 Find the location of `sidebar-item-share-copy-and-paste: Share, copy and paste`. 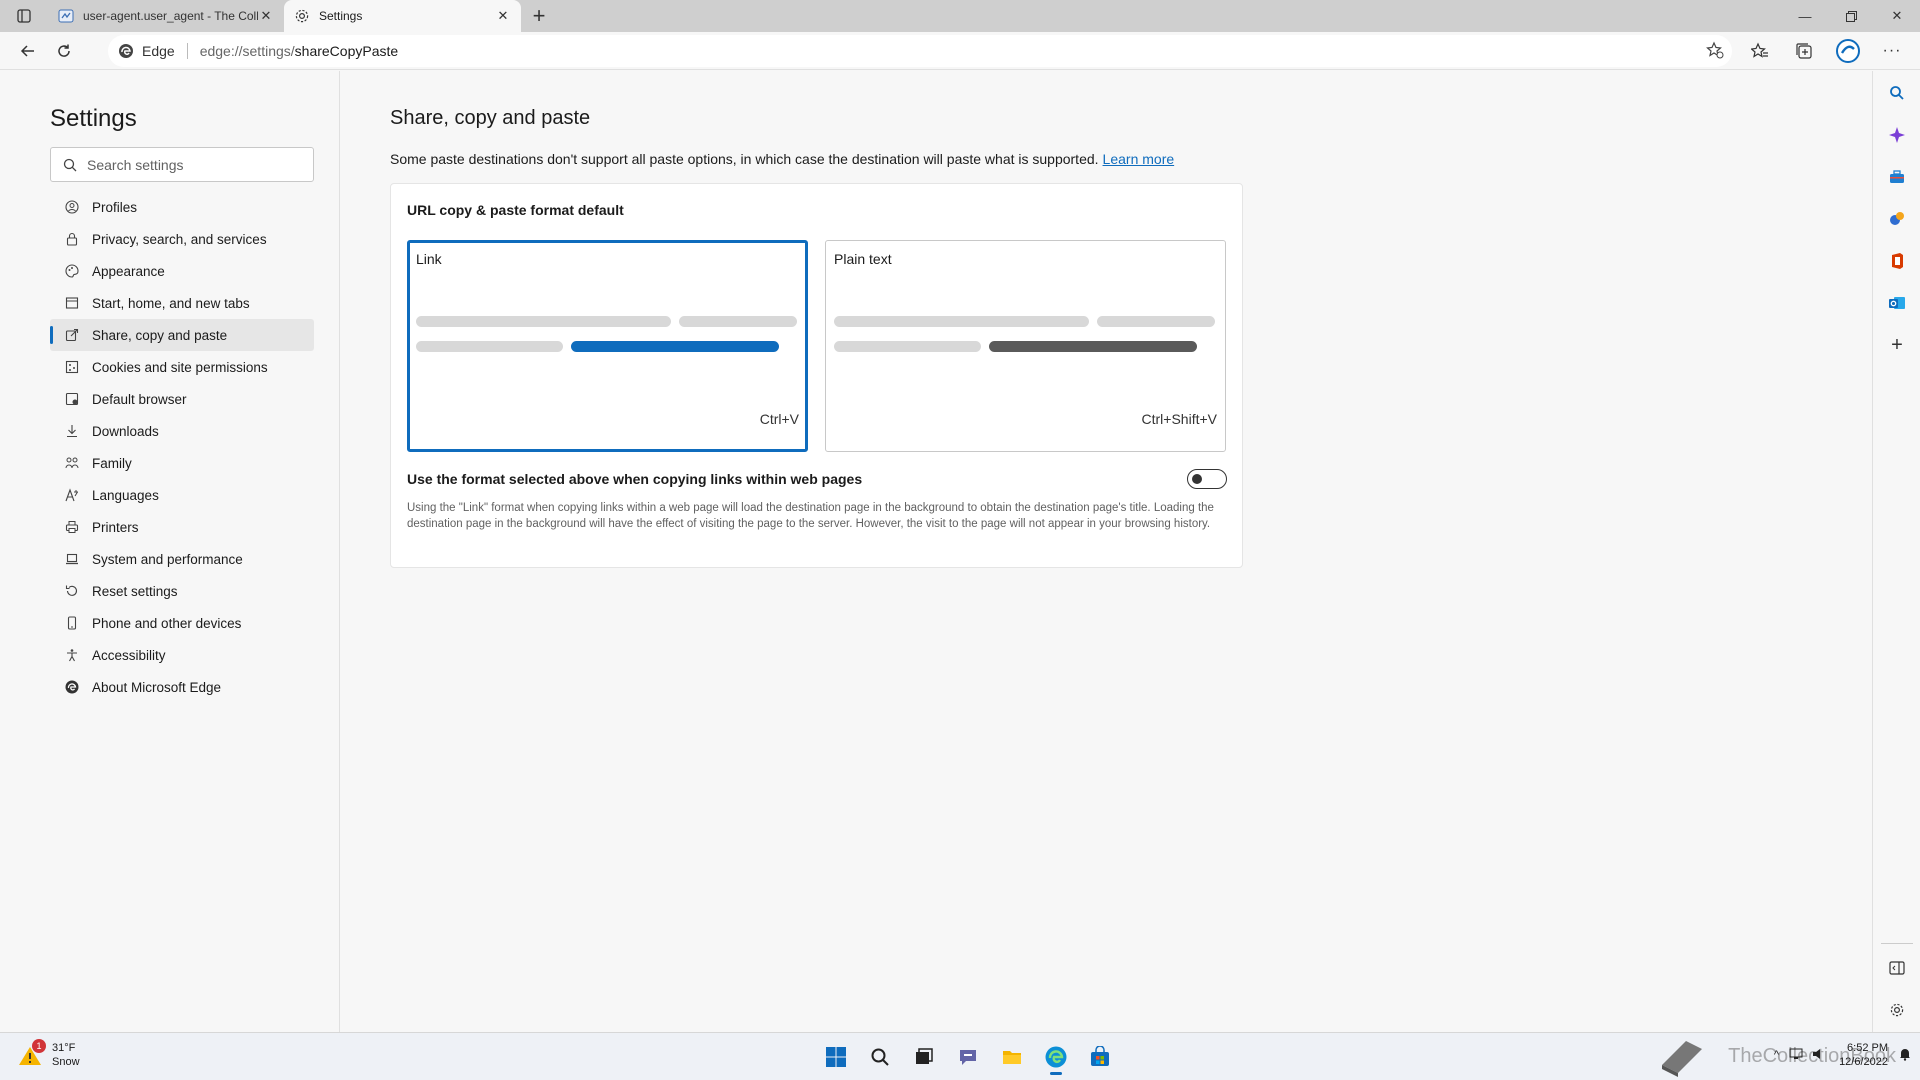

sidebar-item-share-copy-and-paste: Share, copy and paste is located at coordinates (182, 335).